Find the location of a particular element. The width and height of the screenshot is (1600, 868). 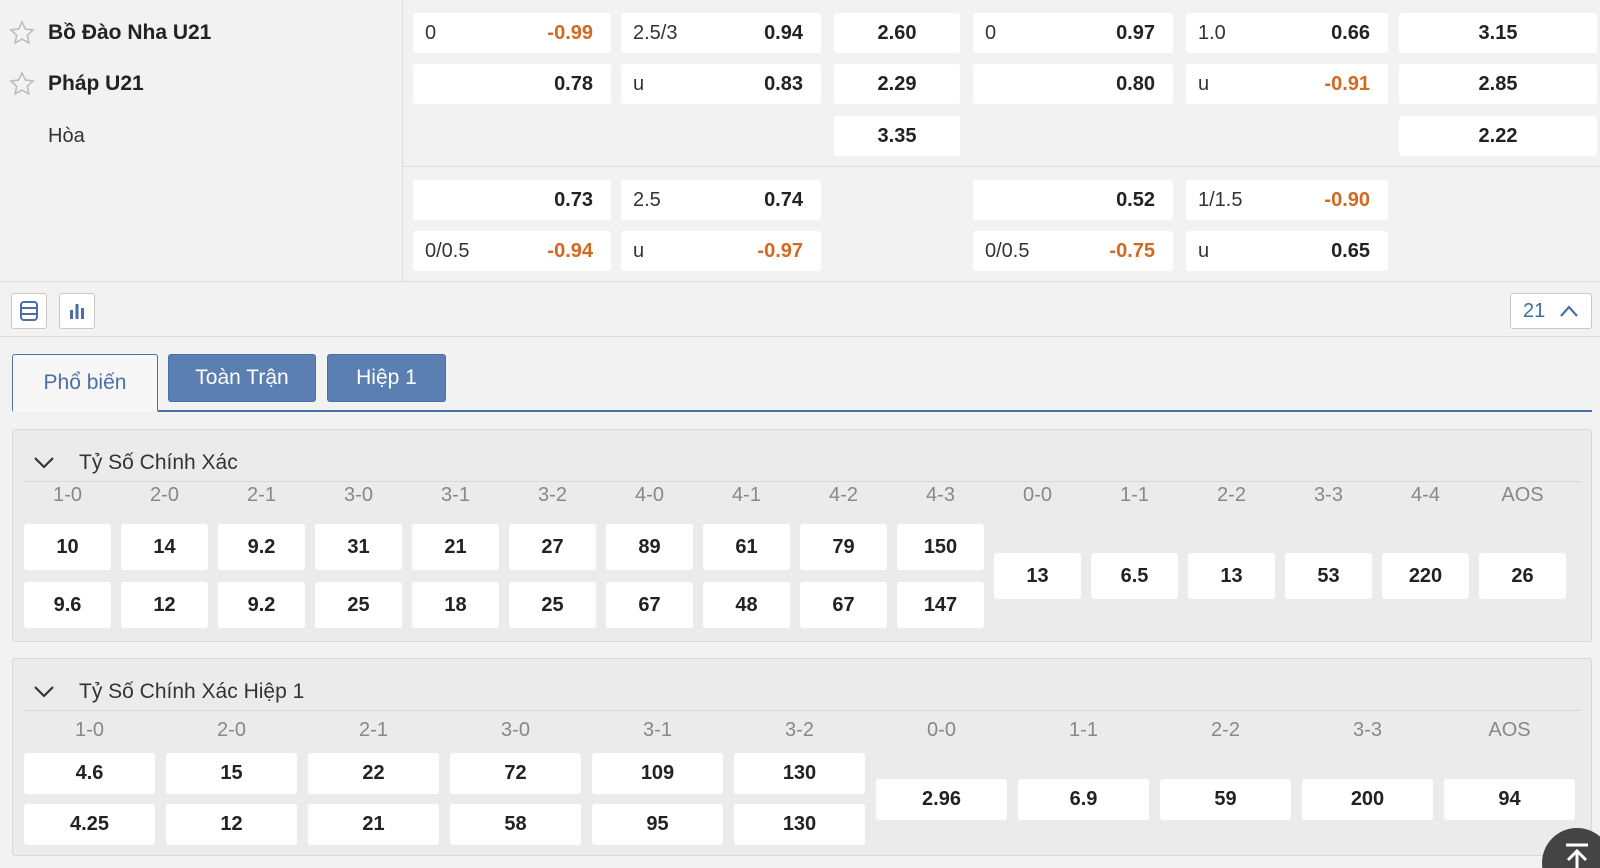

score-odds-button: 2.96 is located at coordinates (941, 799).